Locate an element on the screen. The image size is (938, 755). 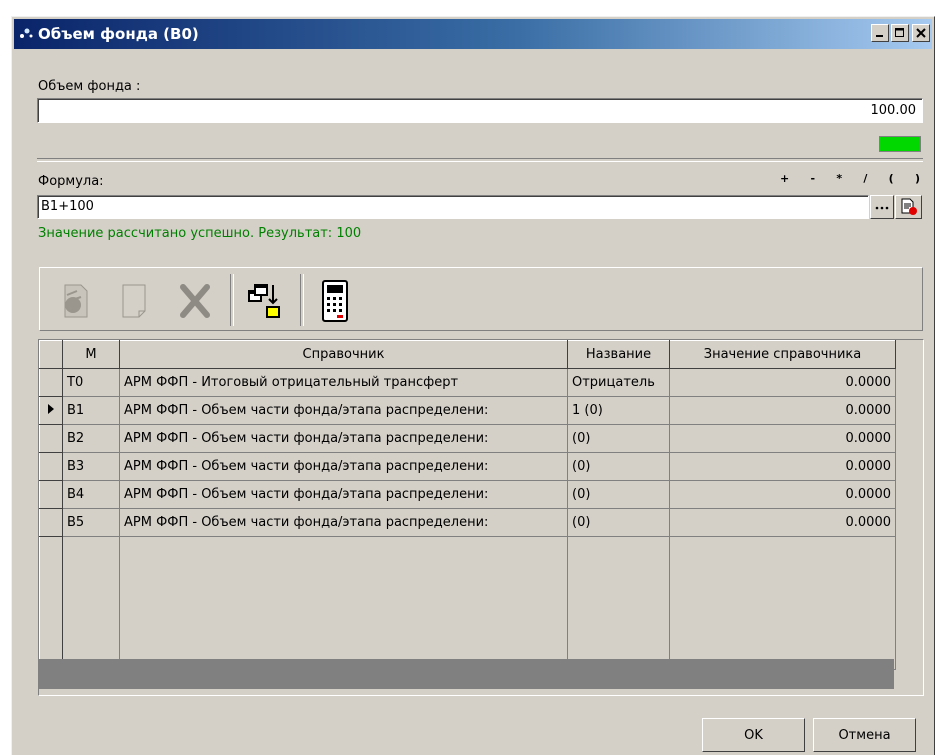
close-icon is located at coordinates (921, 33).